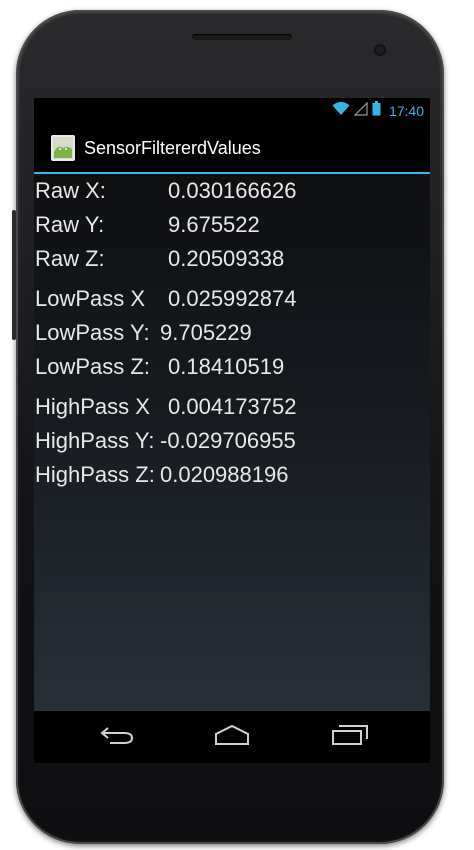 This screenshot has height=850, width=474. What do you see at coordinates (95, 440) in the screenshot?
I see `highpass-y-label: HighPass Y:` at bounding box center [95, 440].